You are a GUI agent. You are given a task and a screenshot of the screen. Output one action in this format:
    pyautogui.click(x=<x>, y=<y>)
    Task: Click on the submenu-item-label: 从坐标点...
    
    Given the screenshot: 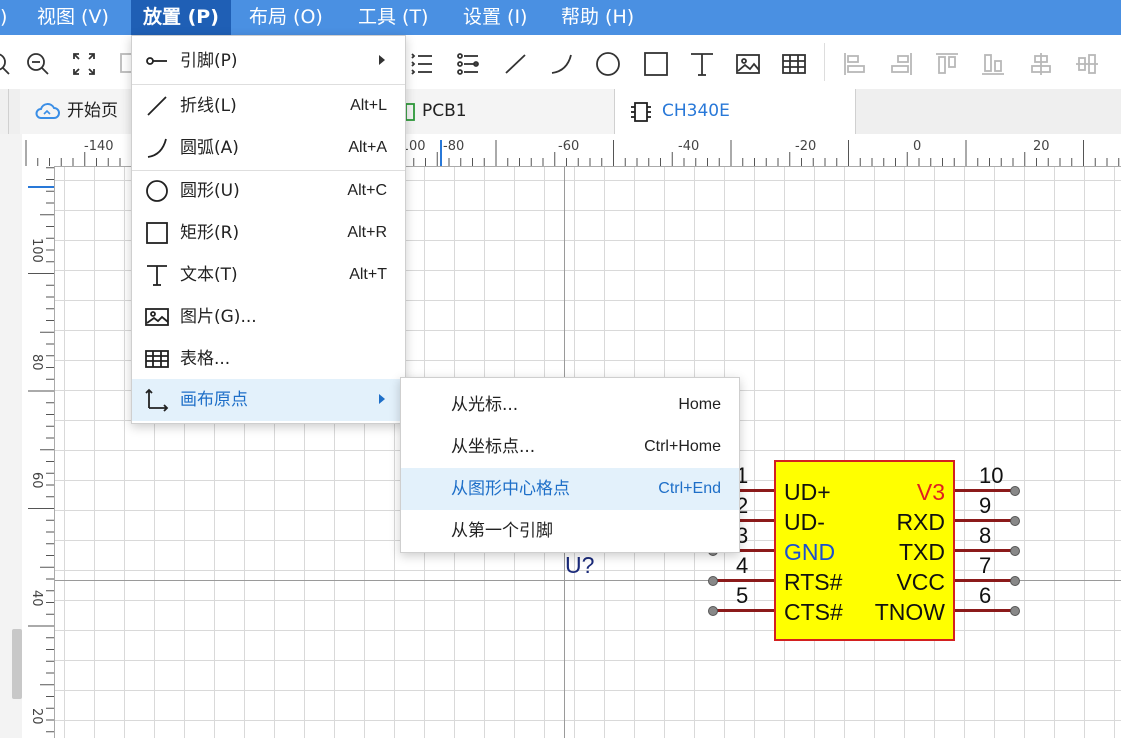 What is the action you would take?
    pyautogui.click(x=493, y=447)
    